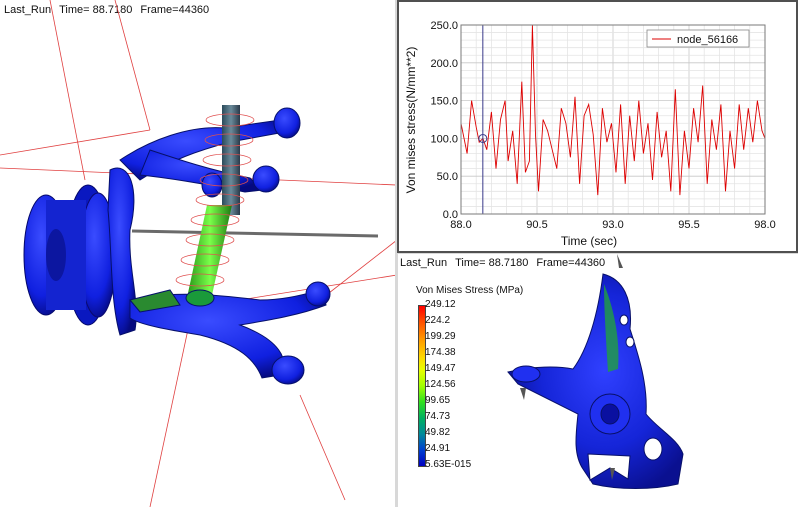  What do you see at coordinates (210, 152) in the screenshot?
I see `upper-control-arm` at bounding box center [210, 152].